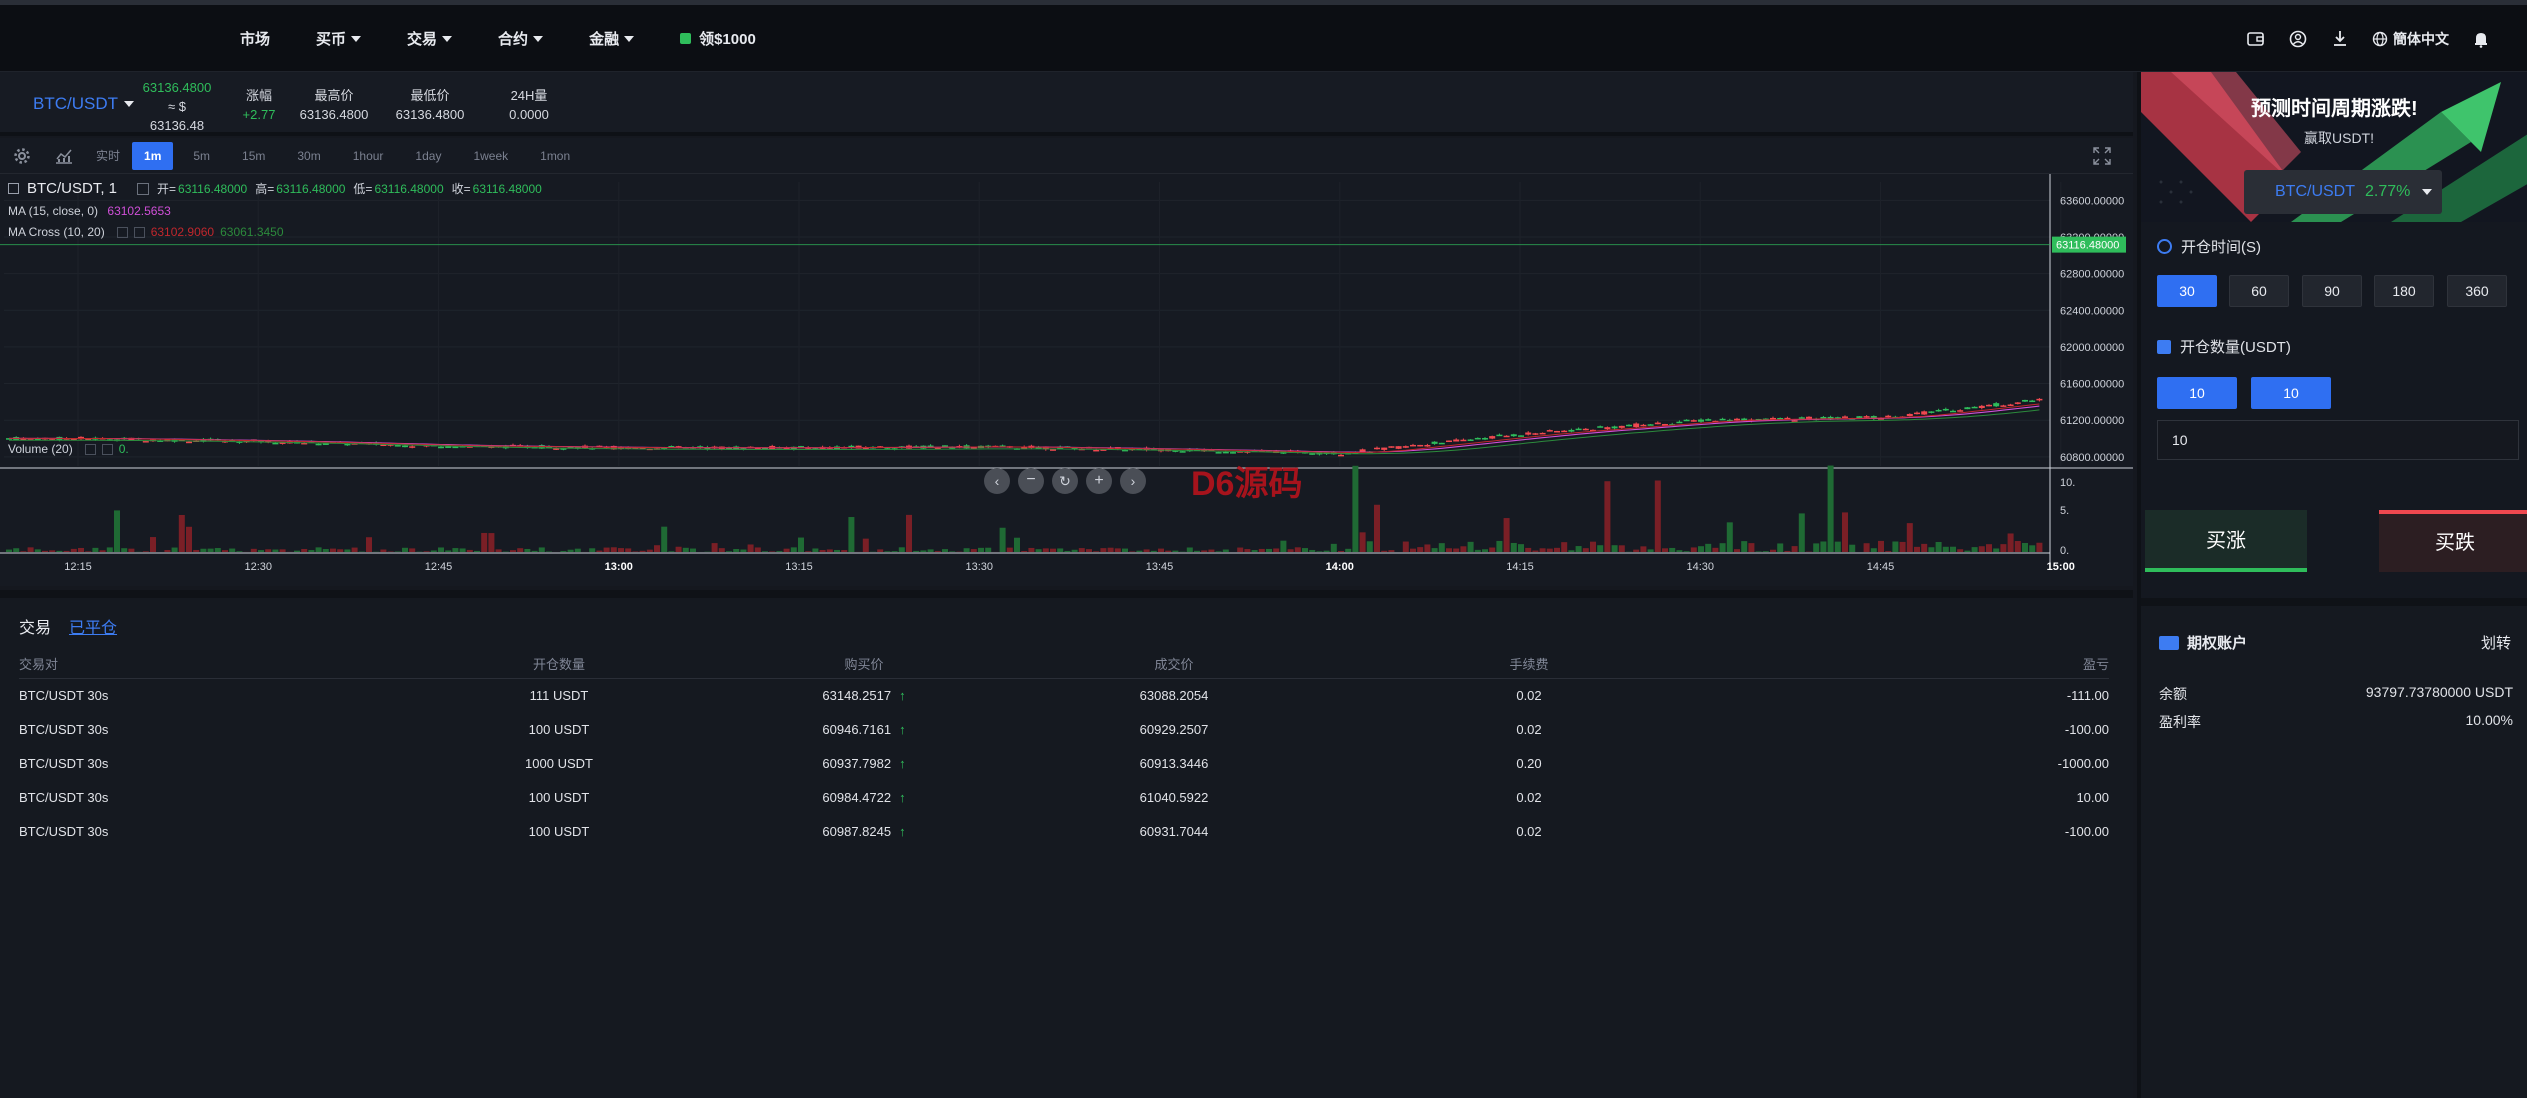  Describe the element at coordinates (430, 105) in the screenshot. I see `stat-low: 最低价 63136.4800` at that location.